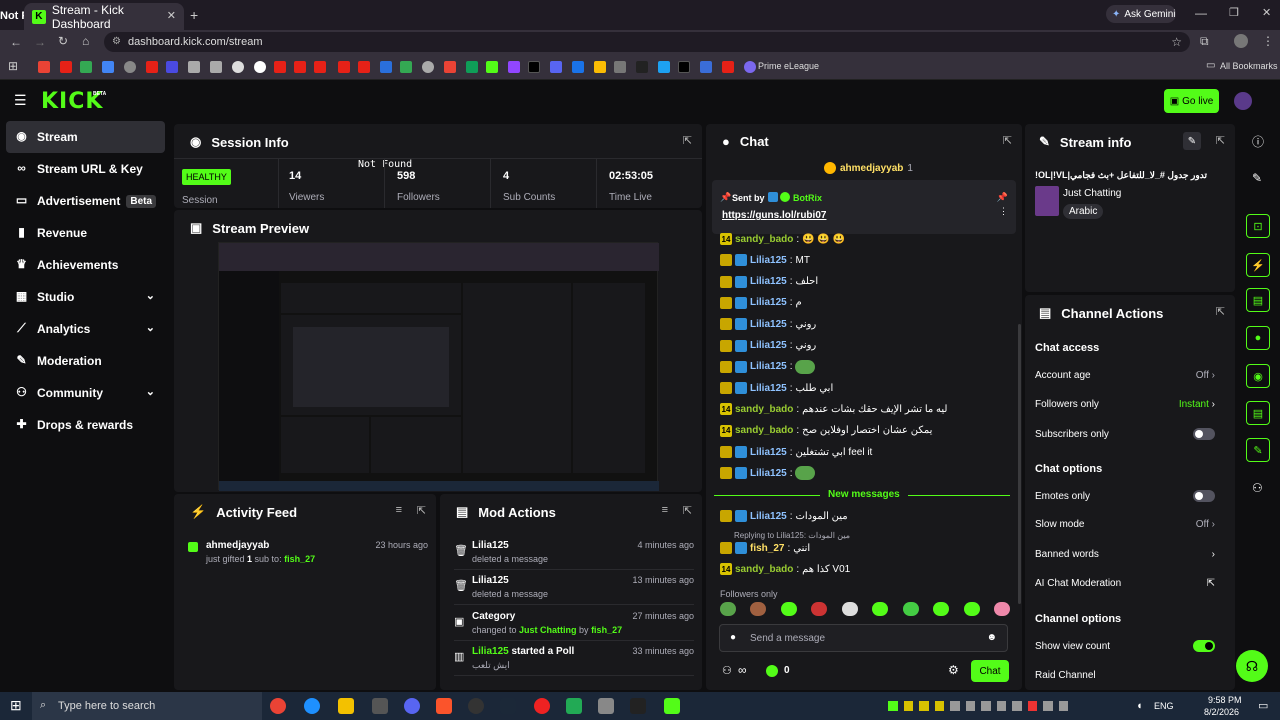  What do you see at coordinates (1125, 375) in the screenshot?
I see `setting-account-age: Account age Off ›` at bounding box center [1125, 375].